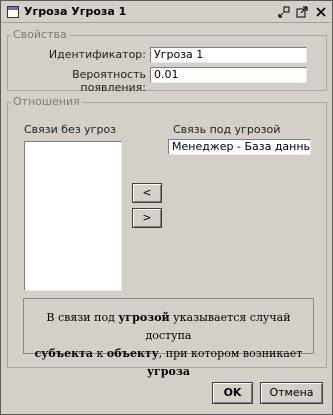 The width and height of the screenshot is (333, 415). I want to click on move-left-button: <, so click(147, 193).